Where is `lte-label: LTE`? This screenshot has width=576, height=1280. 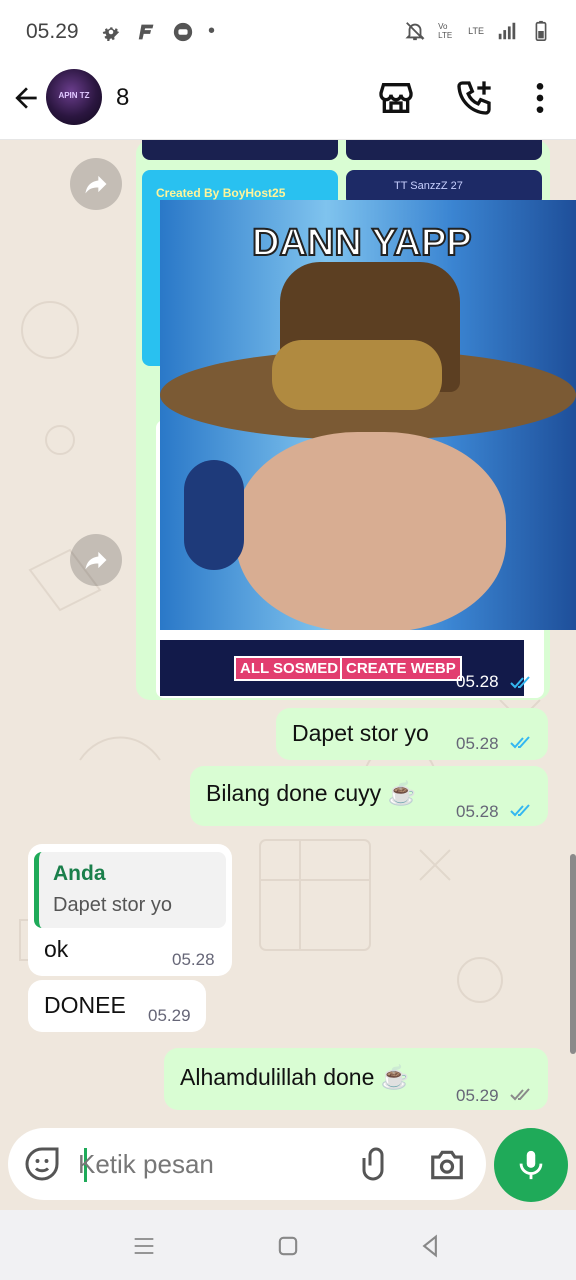
lte-label: LTE is located at coordinates (476, 31).